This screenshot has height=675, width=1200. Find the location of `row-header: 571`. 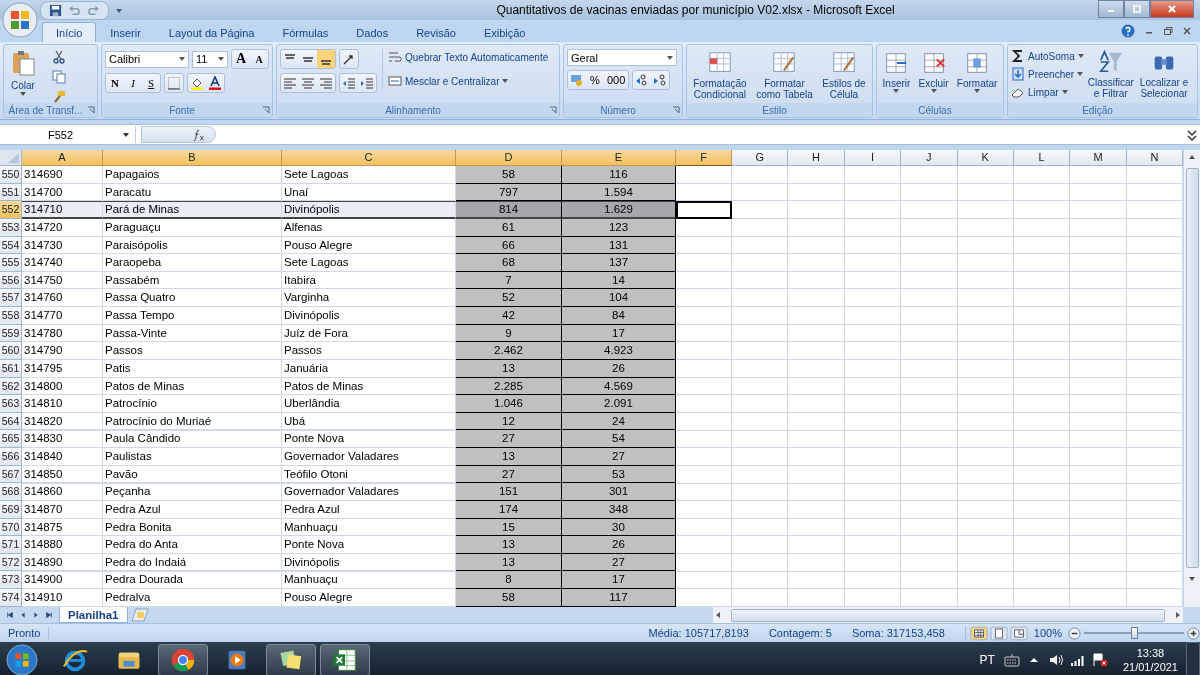

row-header: 571 is located at coordinates (11, 545).